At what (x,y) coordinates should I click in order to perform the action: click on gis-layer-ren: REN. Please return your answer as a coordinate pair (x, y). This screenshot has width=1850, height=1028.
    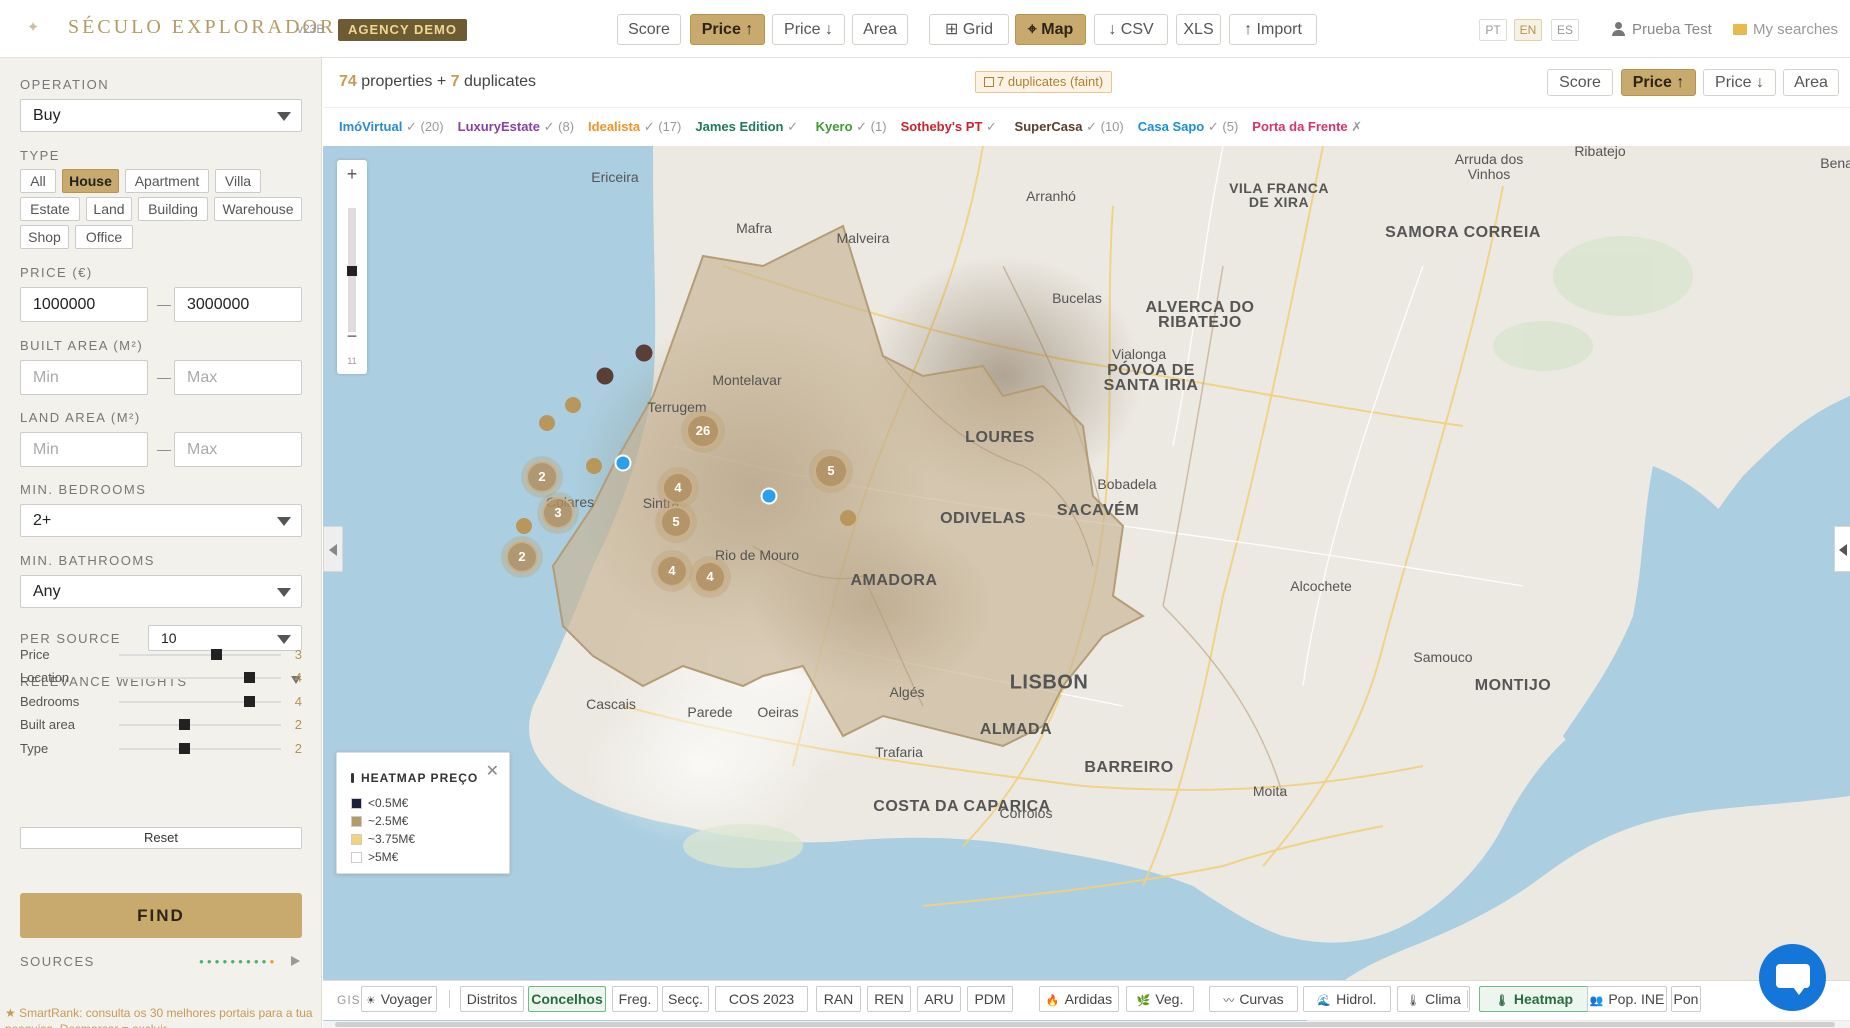
    Looking at the image, I should click on (889, 999).